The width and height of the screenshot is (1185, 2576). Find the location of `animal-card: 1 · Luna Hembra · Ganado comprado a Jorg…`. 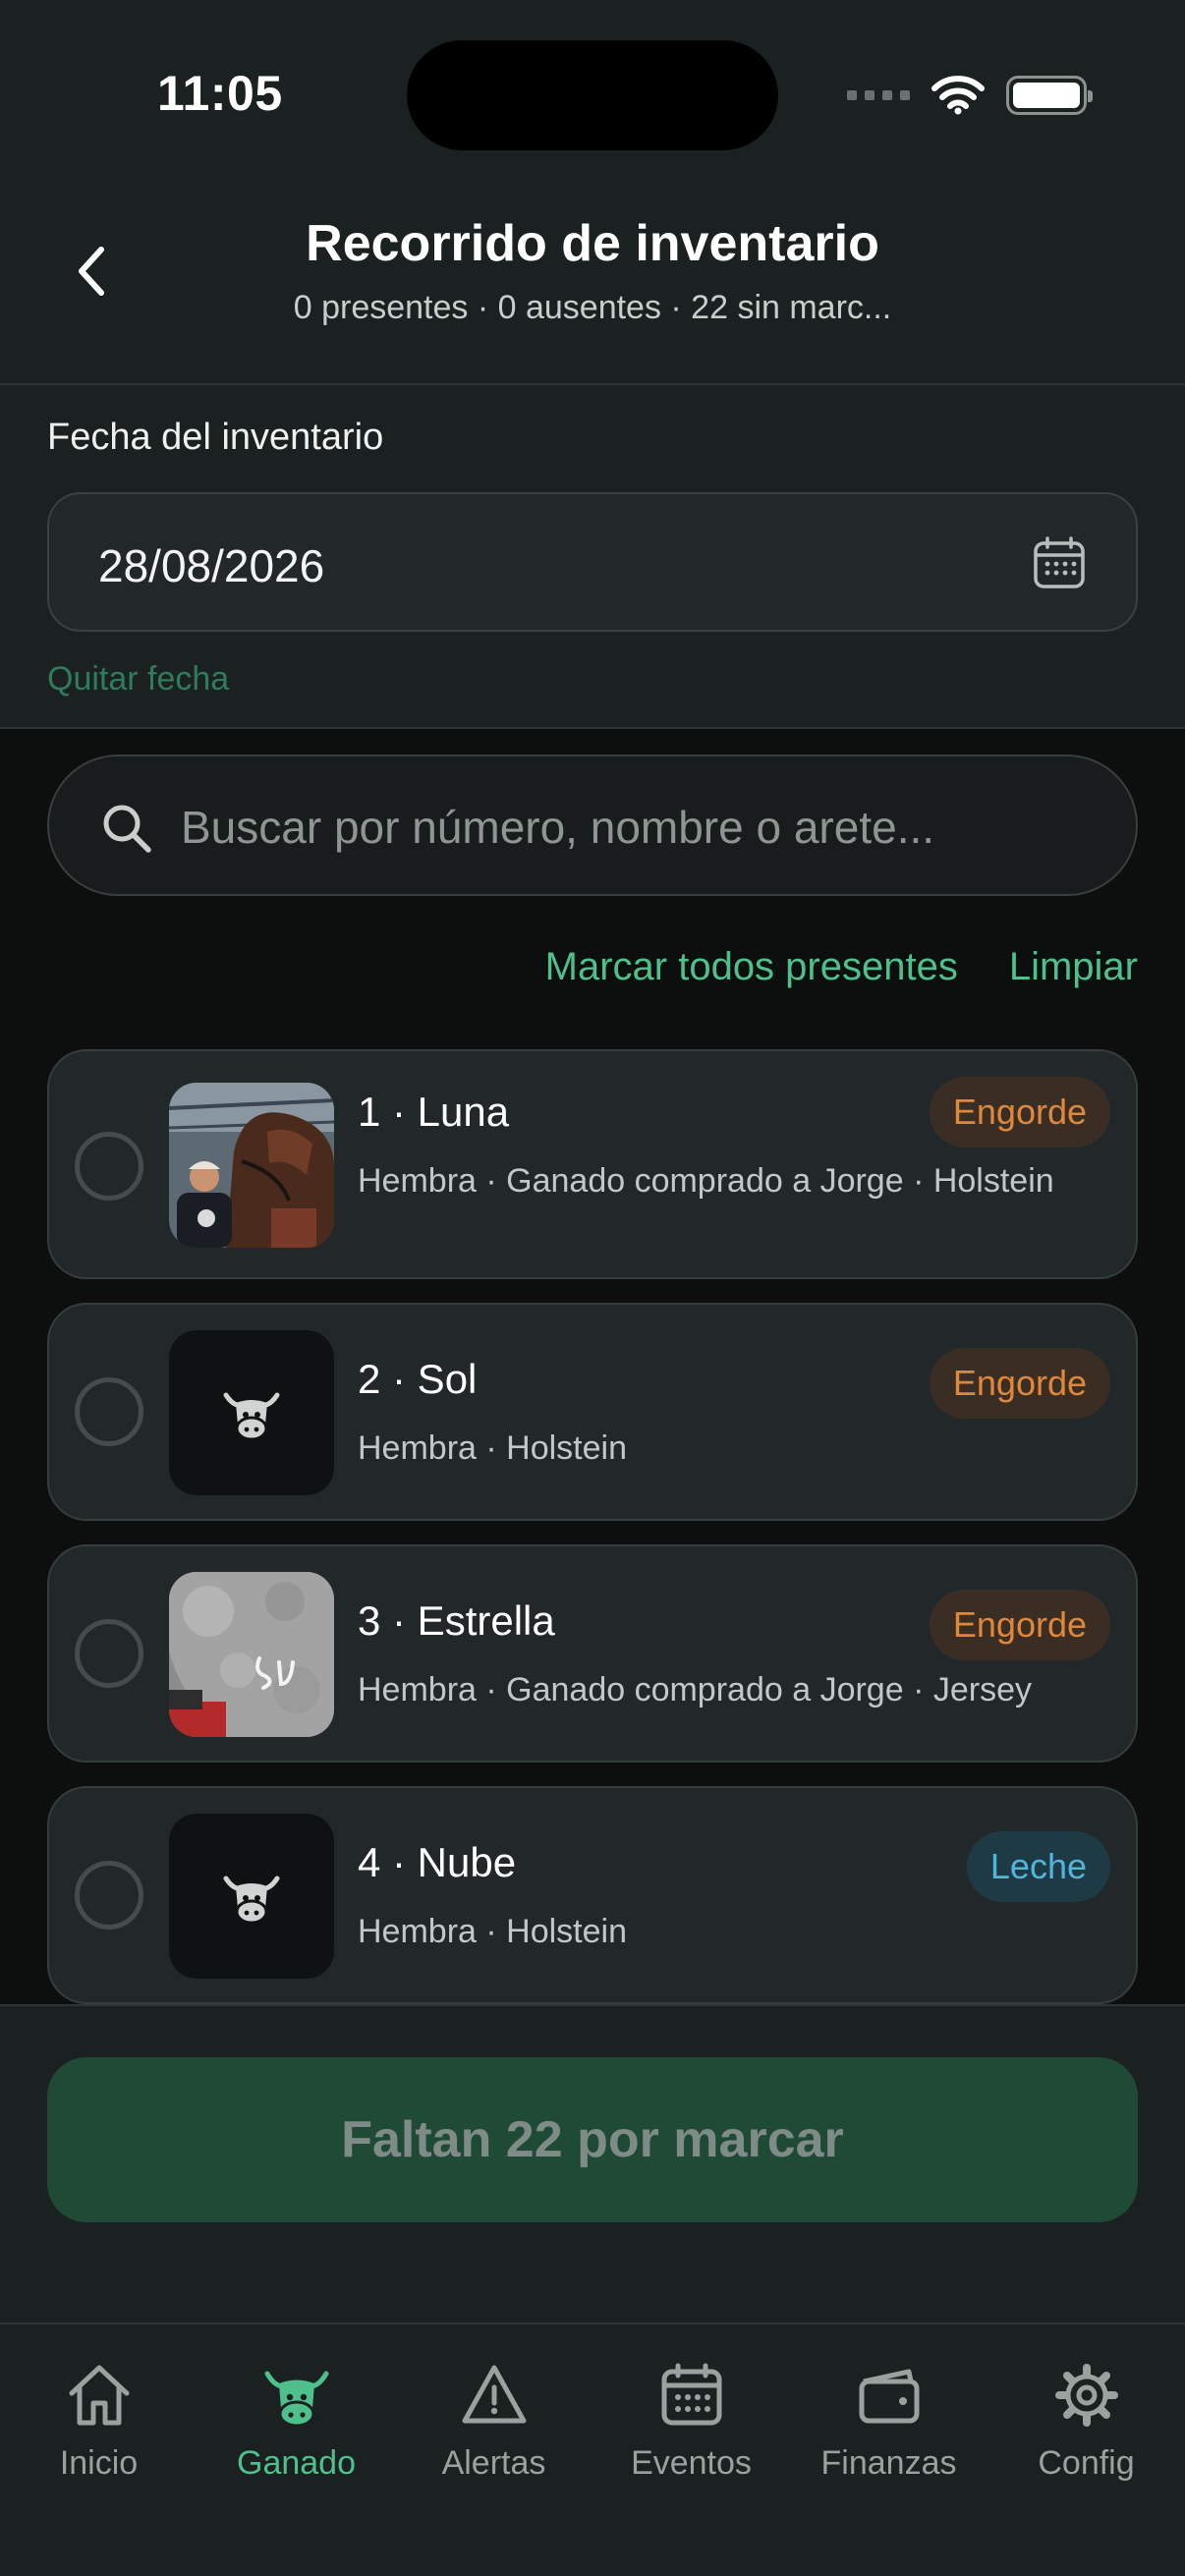

animal-card: 1 · Luna Hembra · Ganado comprado a Jorg… is located at coordinates (592, 1164).